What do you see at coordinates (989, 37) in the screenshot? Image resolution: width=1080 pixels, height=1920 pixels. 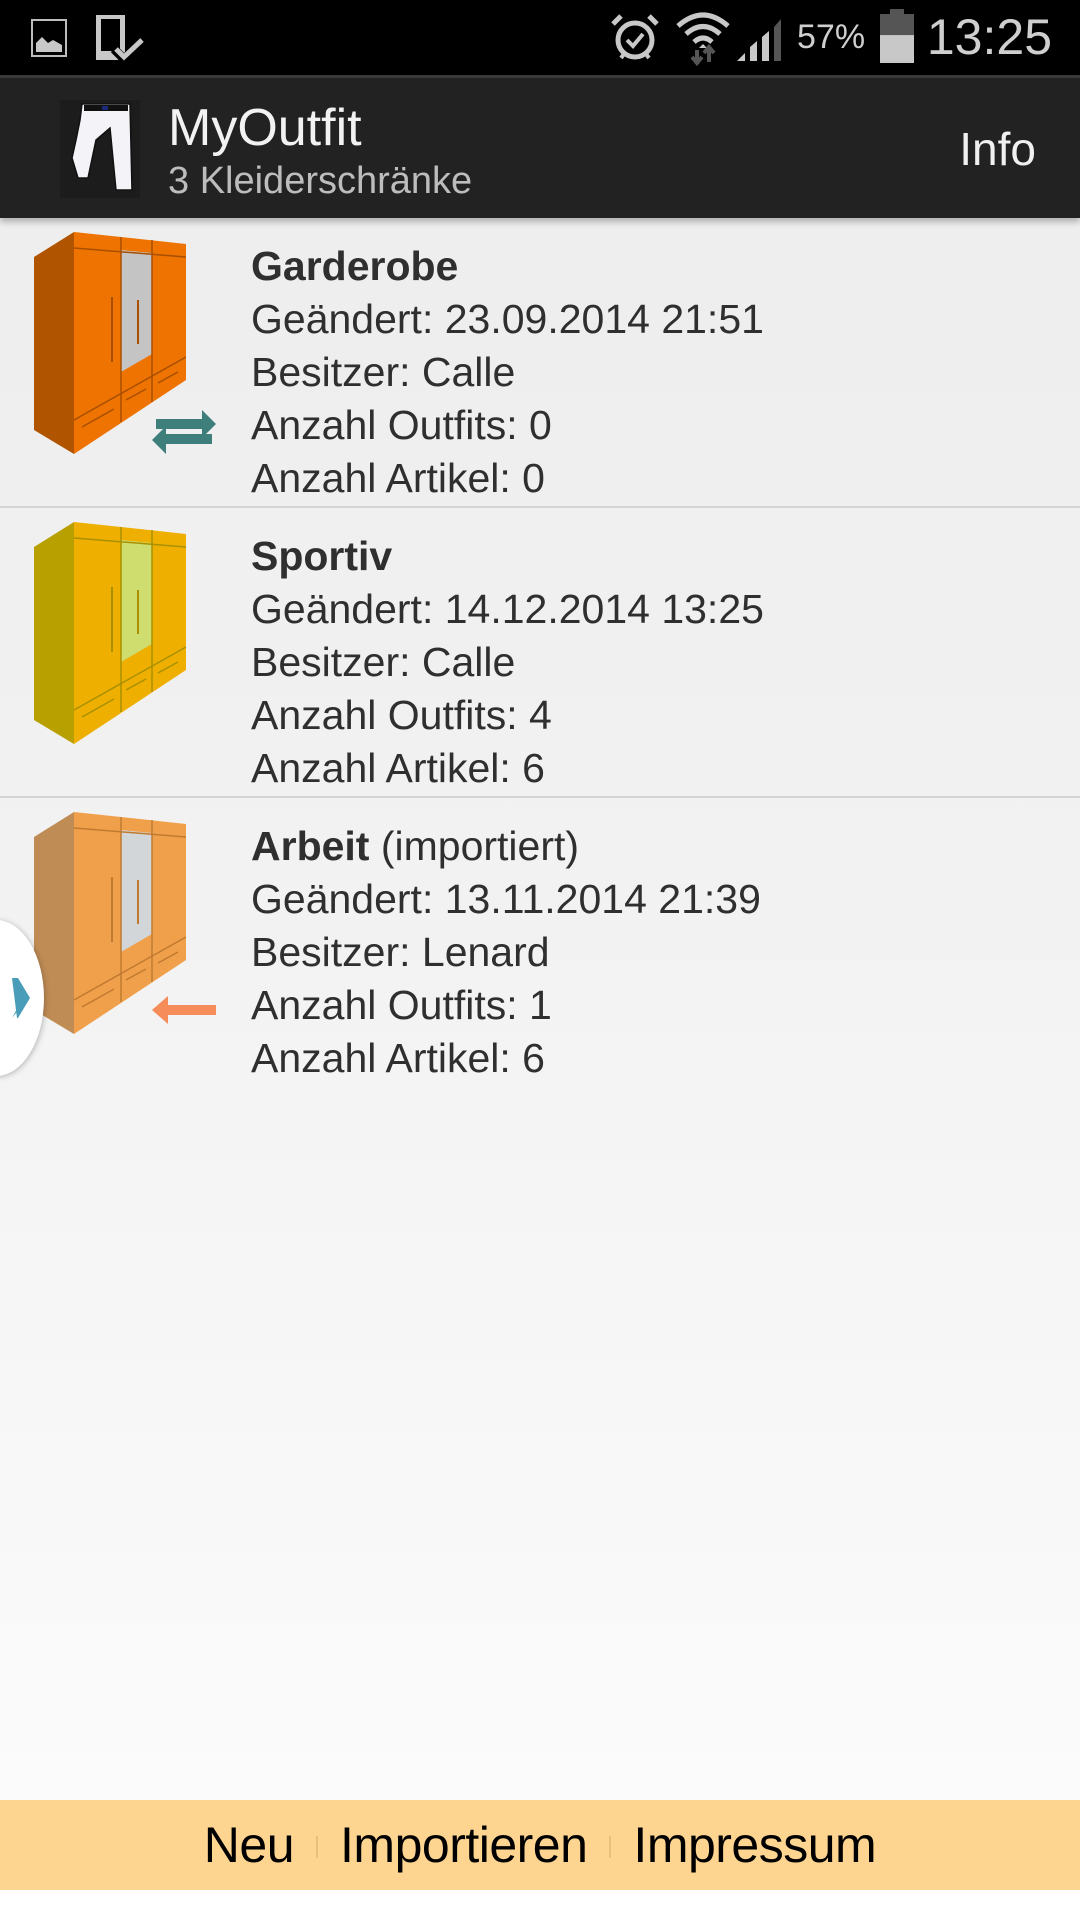 I see `clock: 13:25` at bounding box center [989, 37].